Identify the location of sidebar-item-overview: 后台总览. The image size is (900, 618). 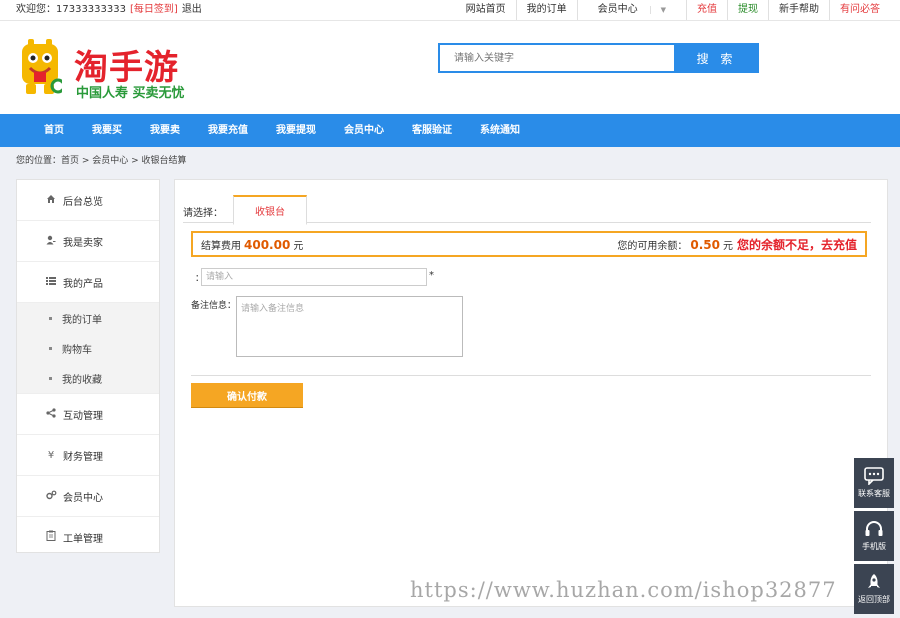
(88, 200).